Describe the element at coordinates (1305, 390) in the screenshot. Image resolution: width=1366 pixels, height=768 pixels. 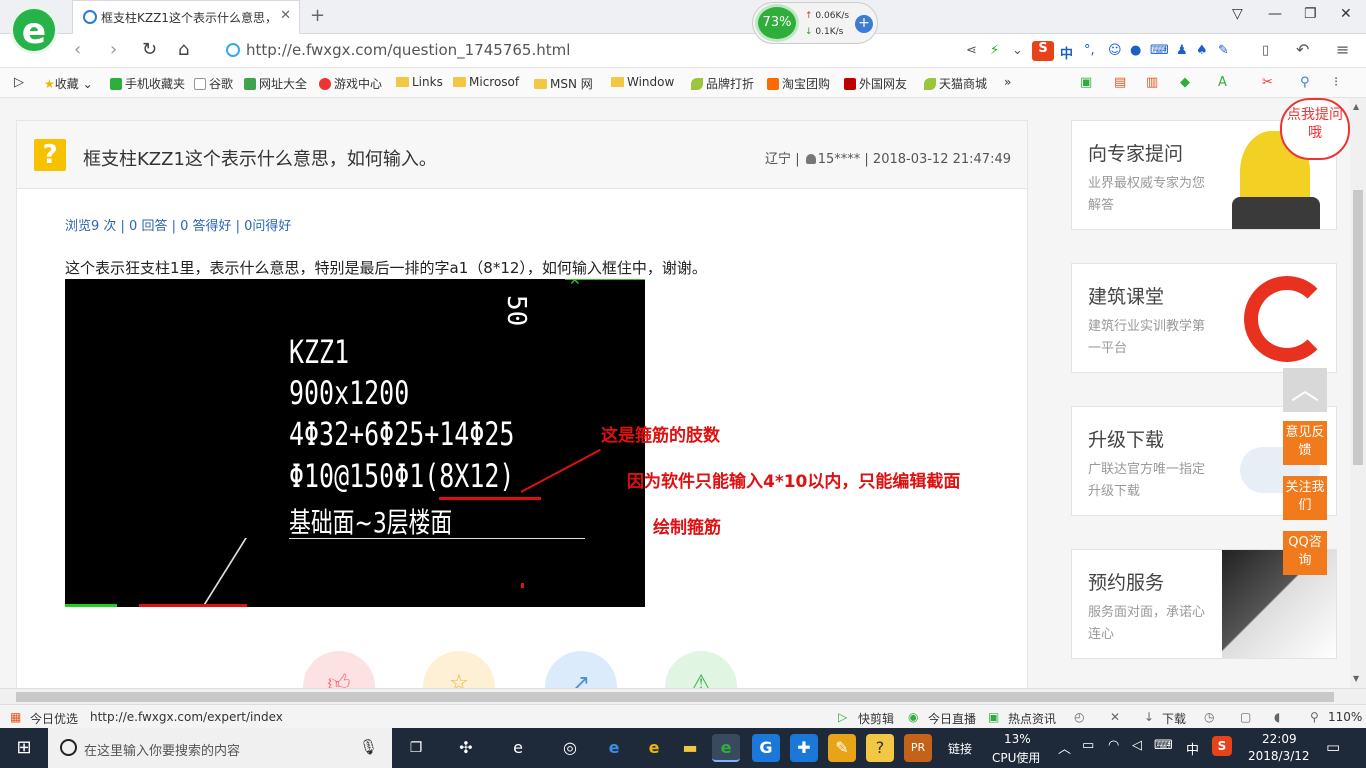
I see `back-to-top-icon: ︿` at that location.